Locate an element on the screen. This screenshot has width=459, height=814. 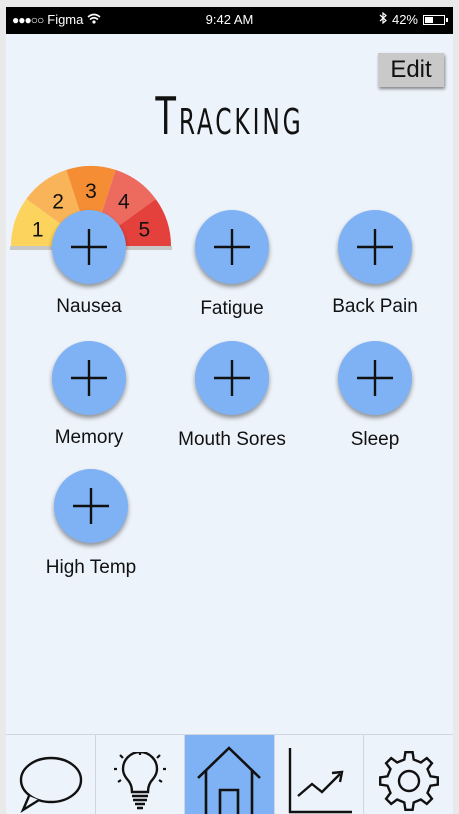
status-right: 42% is located at coordinates (413, 19).